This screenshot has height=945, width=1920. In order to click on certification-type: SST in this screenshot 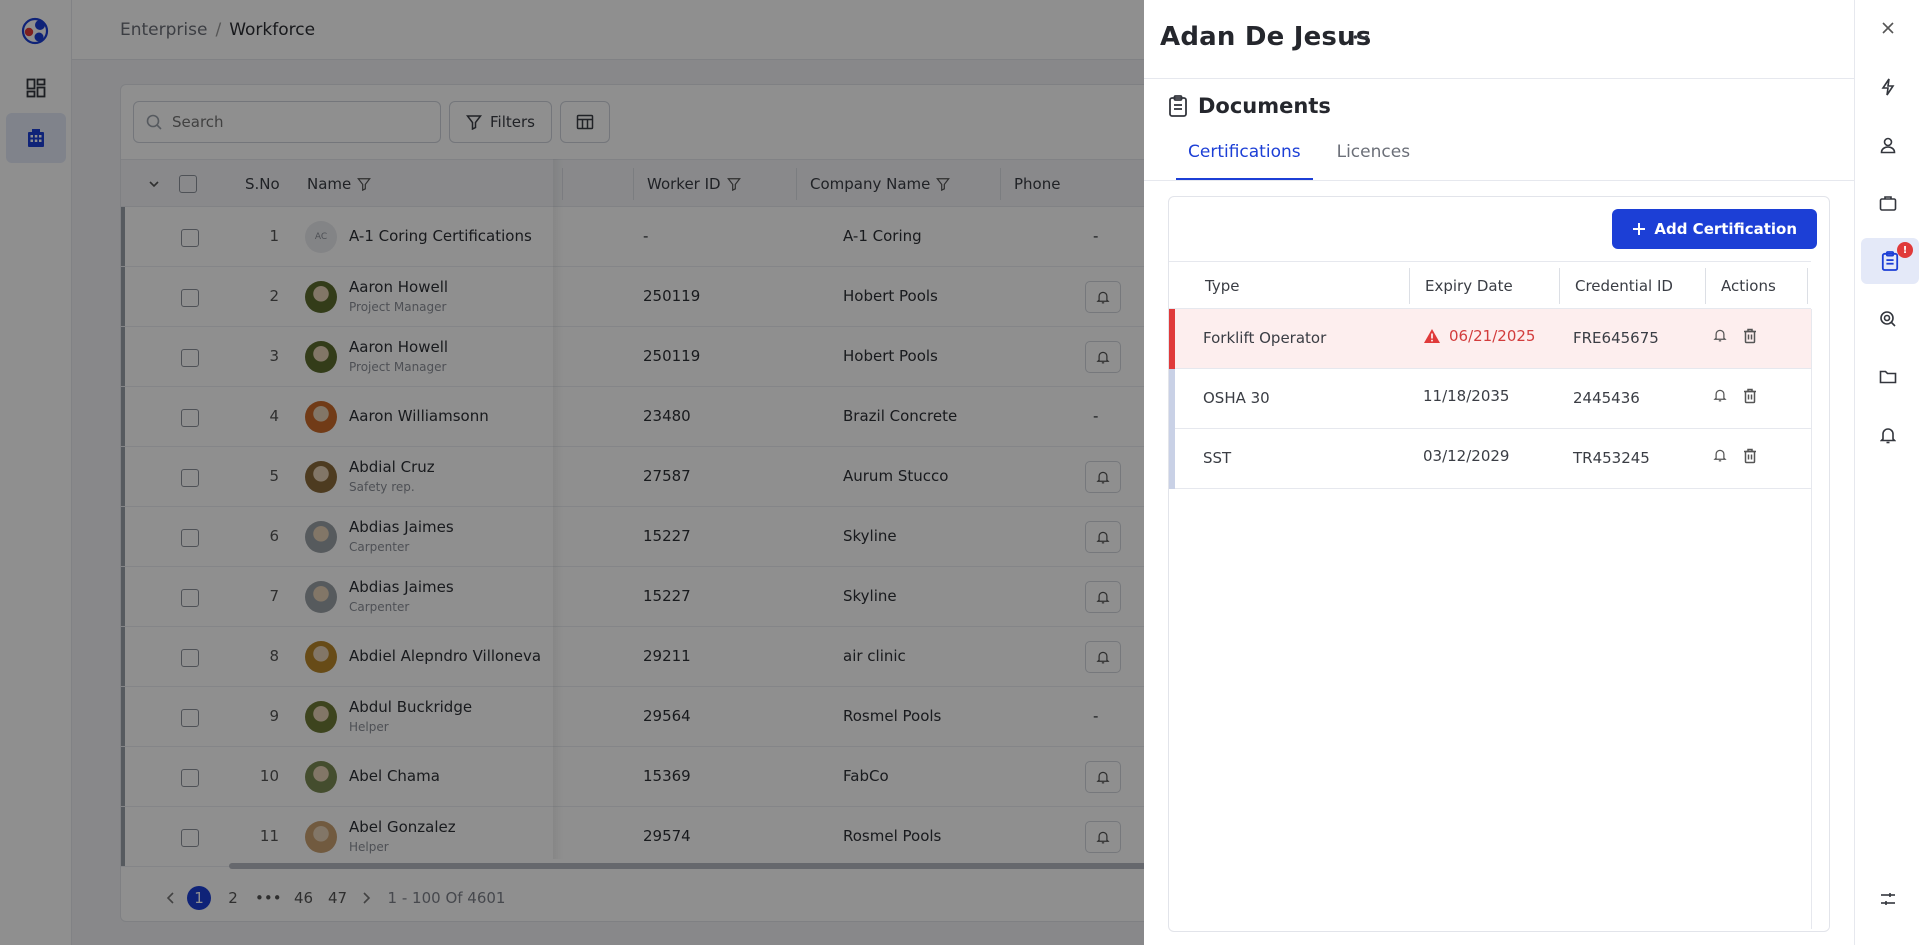, I will do `click(1217, 458)`.